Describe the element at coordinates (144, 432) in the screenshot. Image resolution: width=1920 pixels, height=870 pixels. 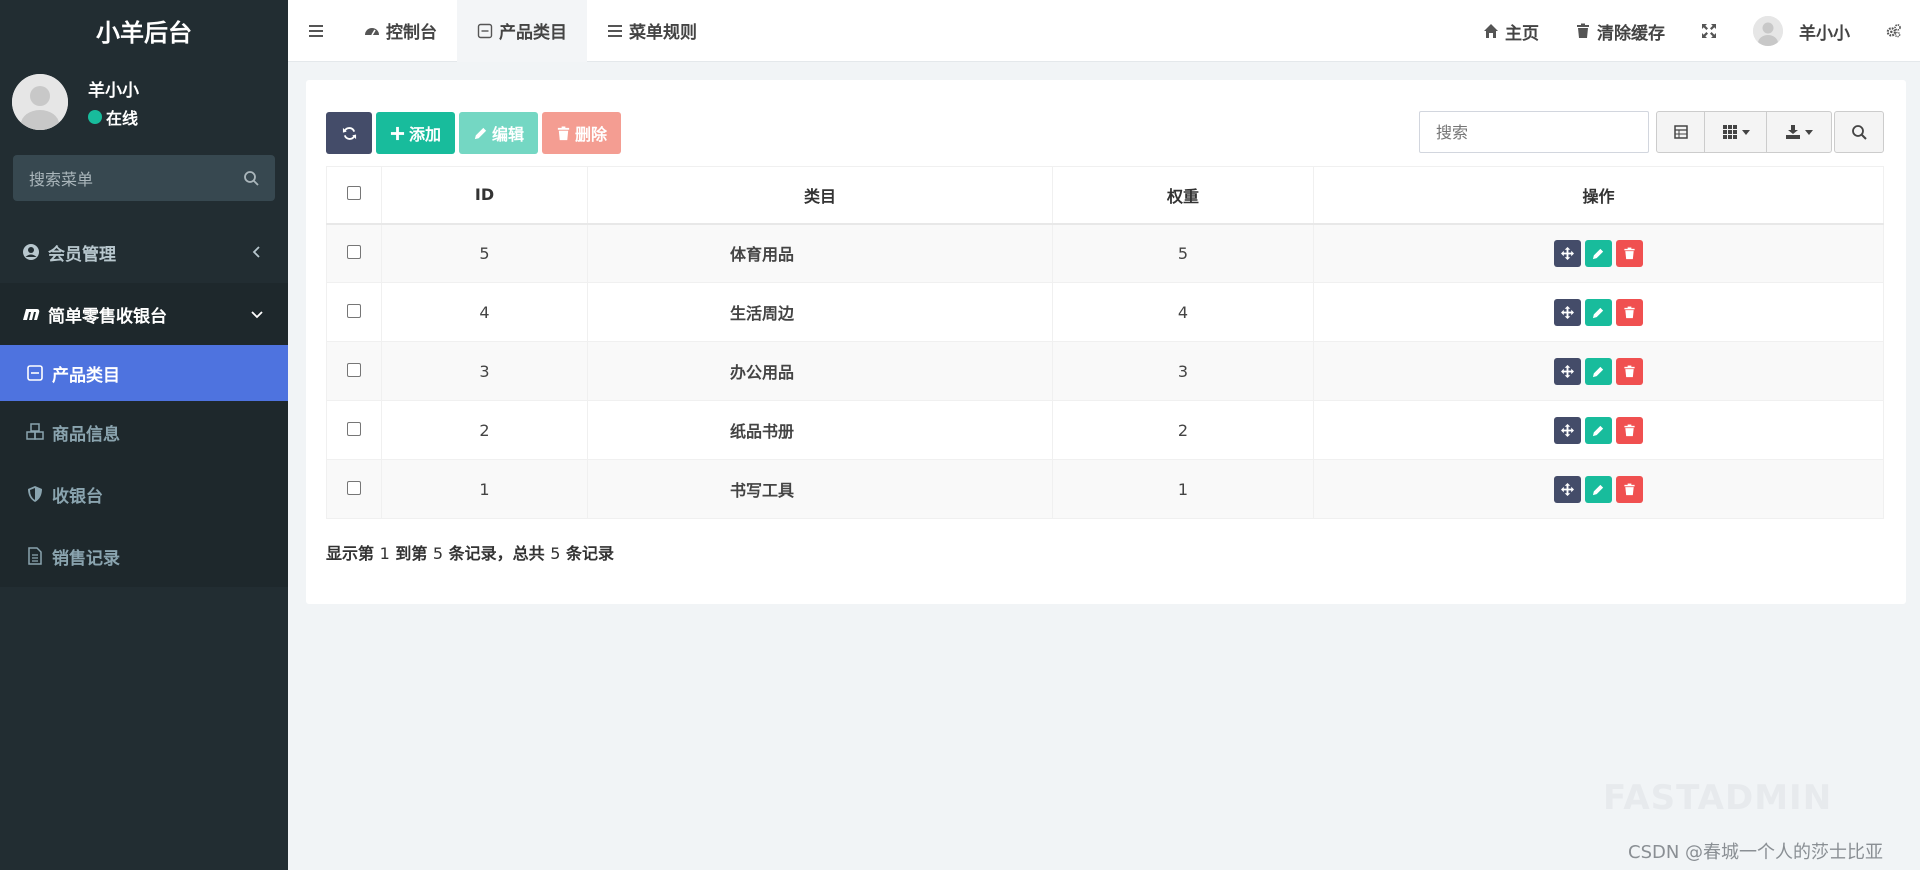
I see `sidebar-item-goods: 商品信息` at that location.